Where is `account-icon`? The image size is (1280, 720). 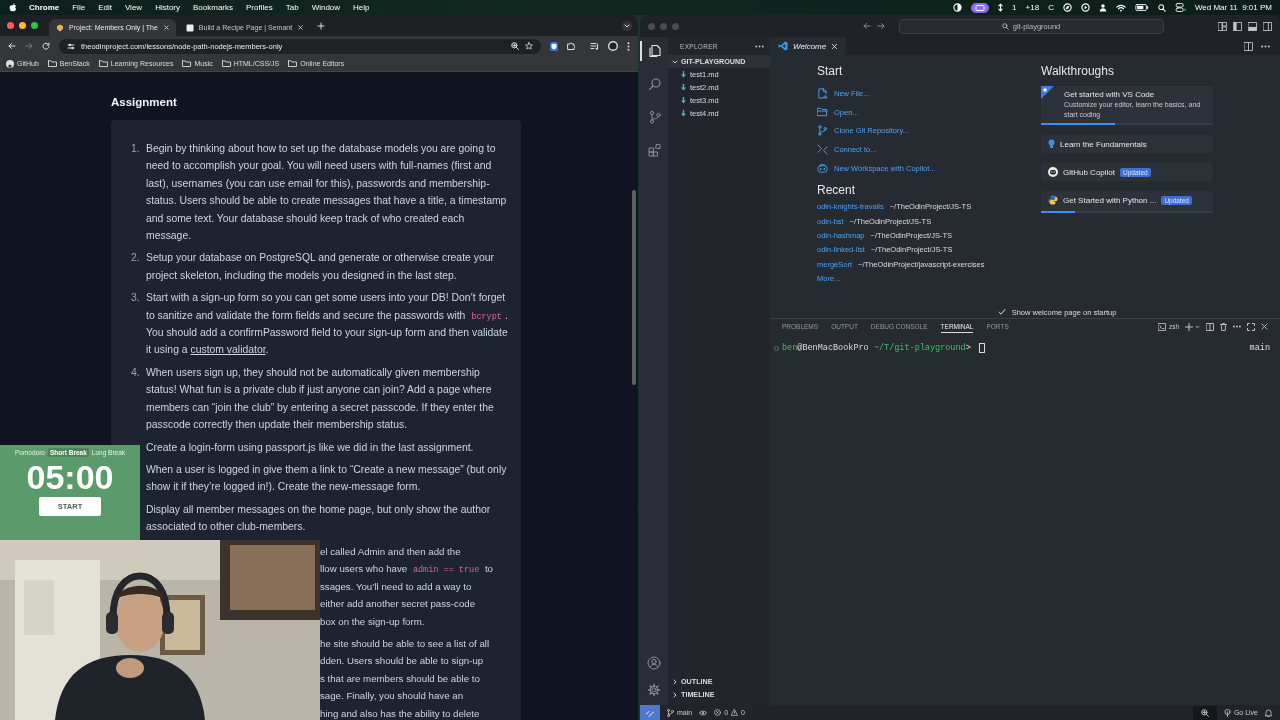
account-icon is located at coordinates (654, 663).